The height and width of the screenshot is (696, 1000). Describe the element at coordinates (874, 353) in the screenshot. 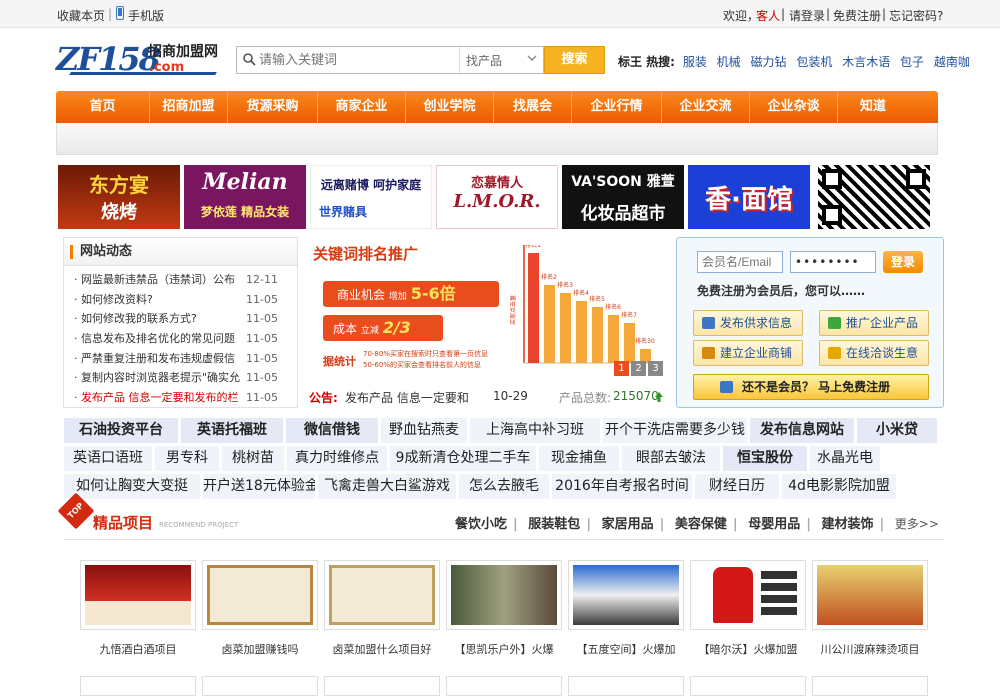

I see `online-chat-button: 在线洽谈生意` at that location.